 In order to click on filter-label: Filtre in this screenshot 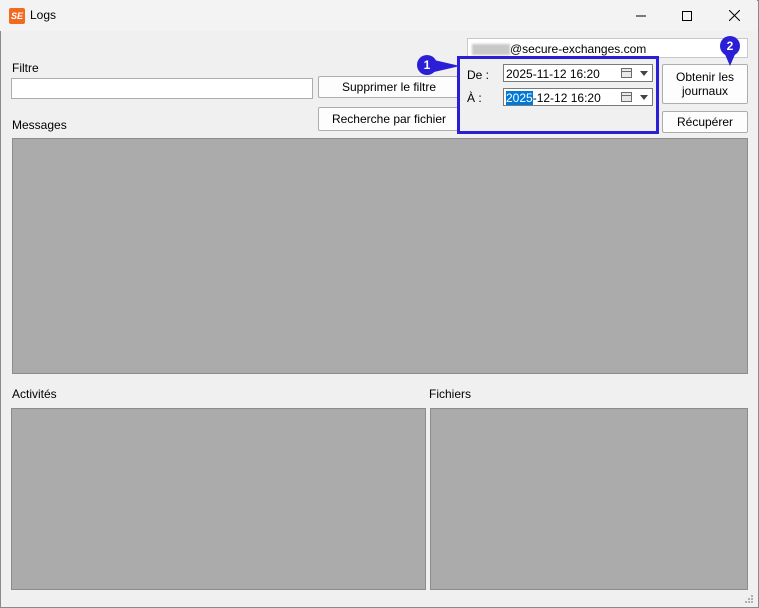, I will do `click(25, 68)`.